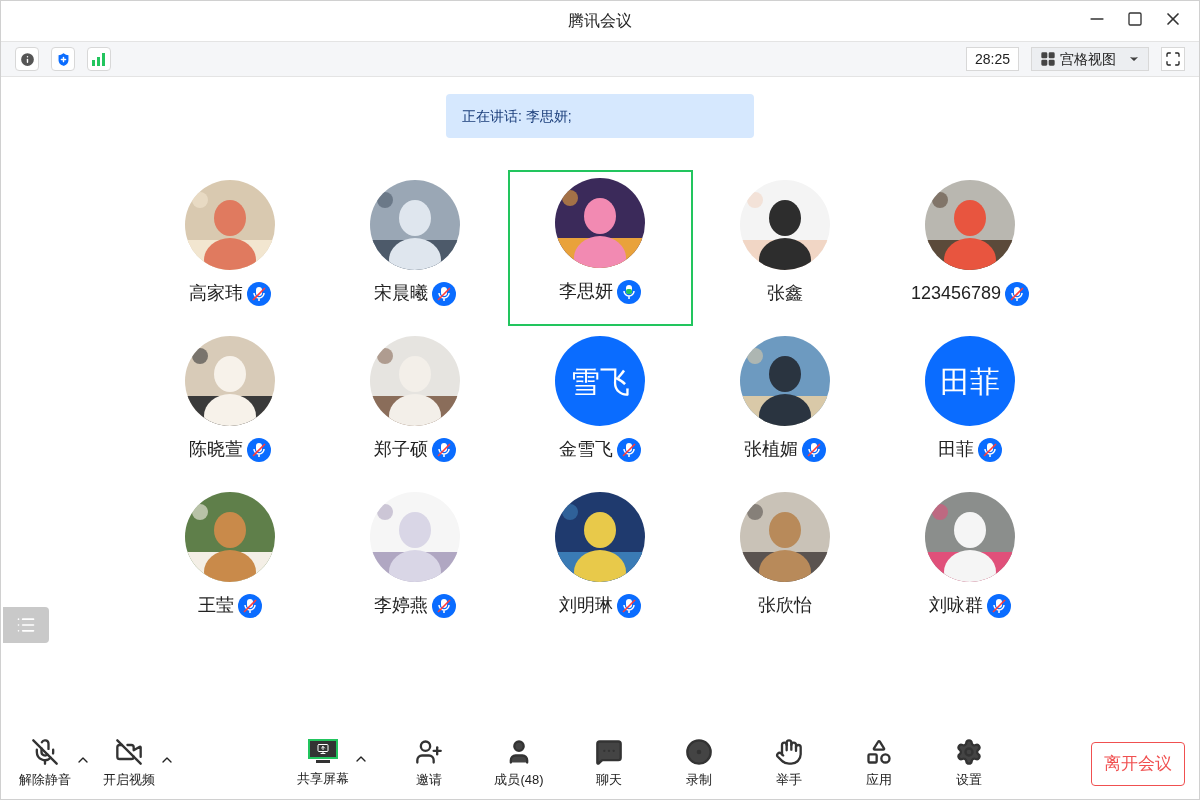  I want to click on participant-tile: 张欣怡, so click(785, 560).